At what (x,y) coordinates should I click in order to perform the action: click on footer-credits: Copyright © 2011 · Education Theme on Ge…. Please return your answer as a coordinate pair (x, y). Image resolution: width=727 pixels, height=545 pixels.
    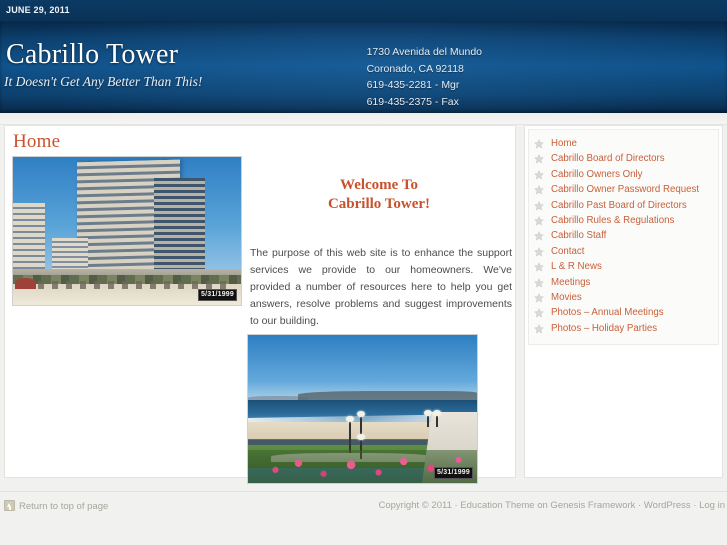
    Looking at the image, I should click on (551, 505).